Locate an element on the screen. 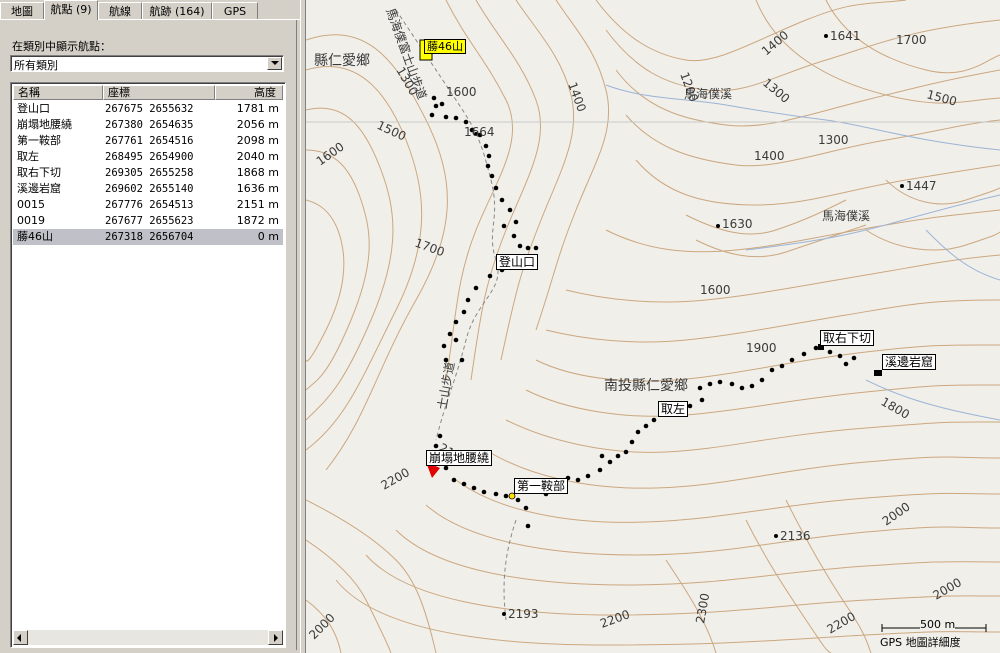 This screenshot has width=1000, height=653. cell-altitude: 0 m is located at coordinates (268, 236).